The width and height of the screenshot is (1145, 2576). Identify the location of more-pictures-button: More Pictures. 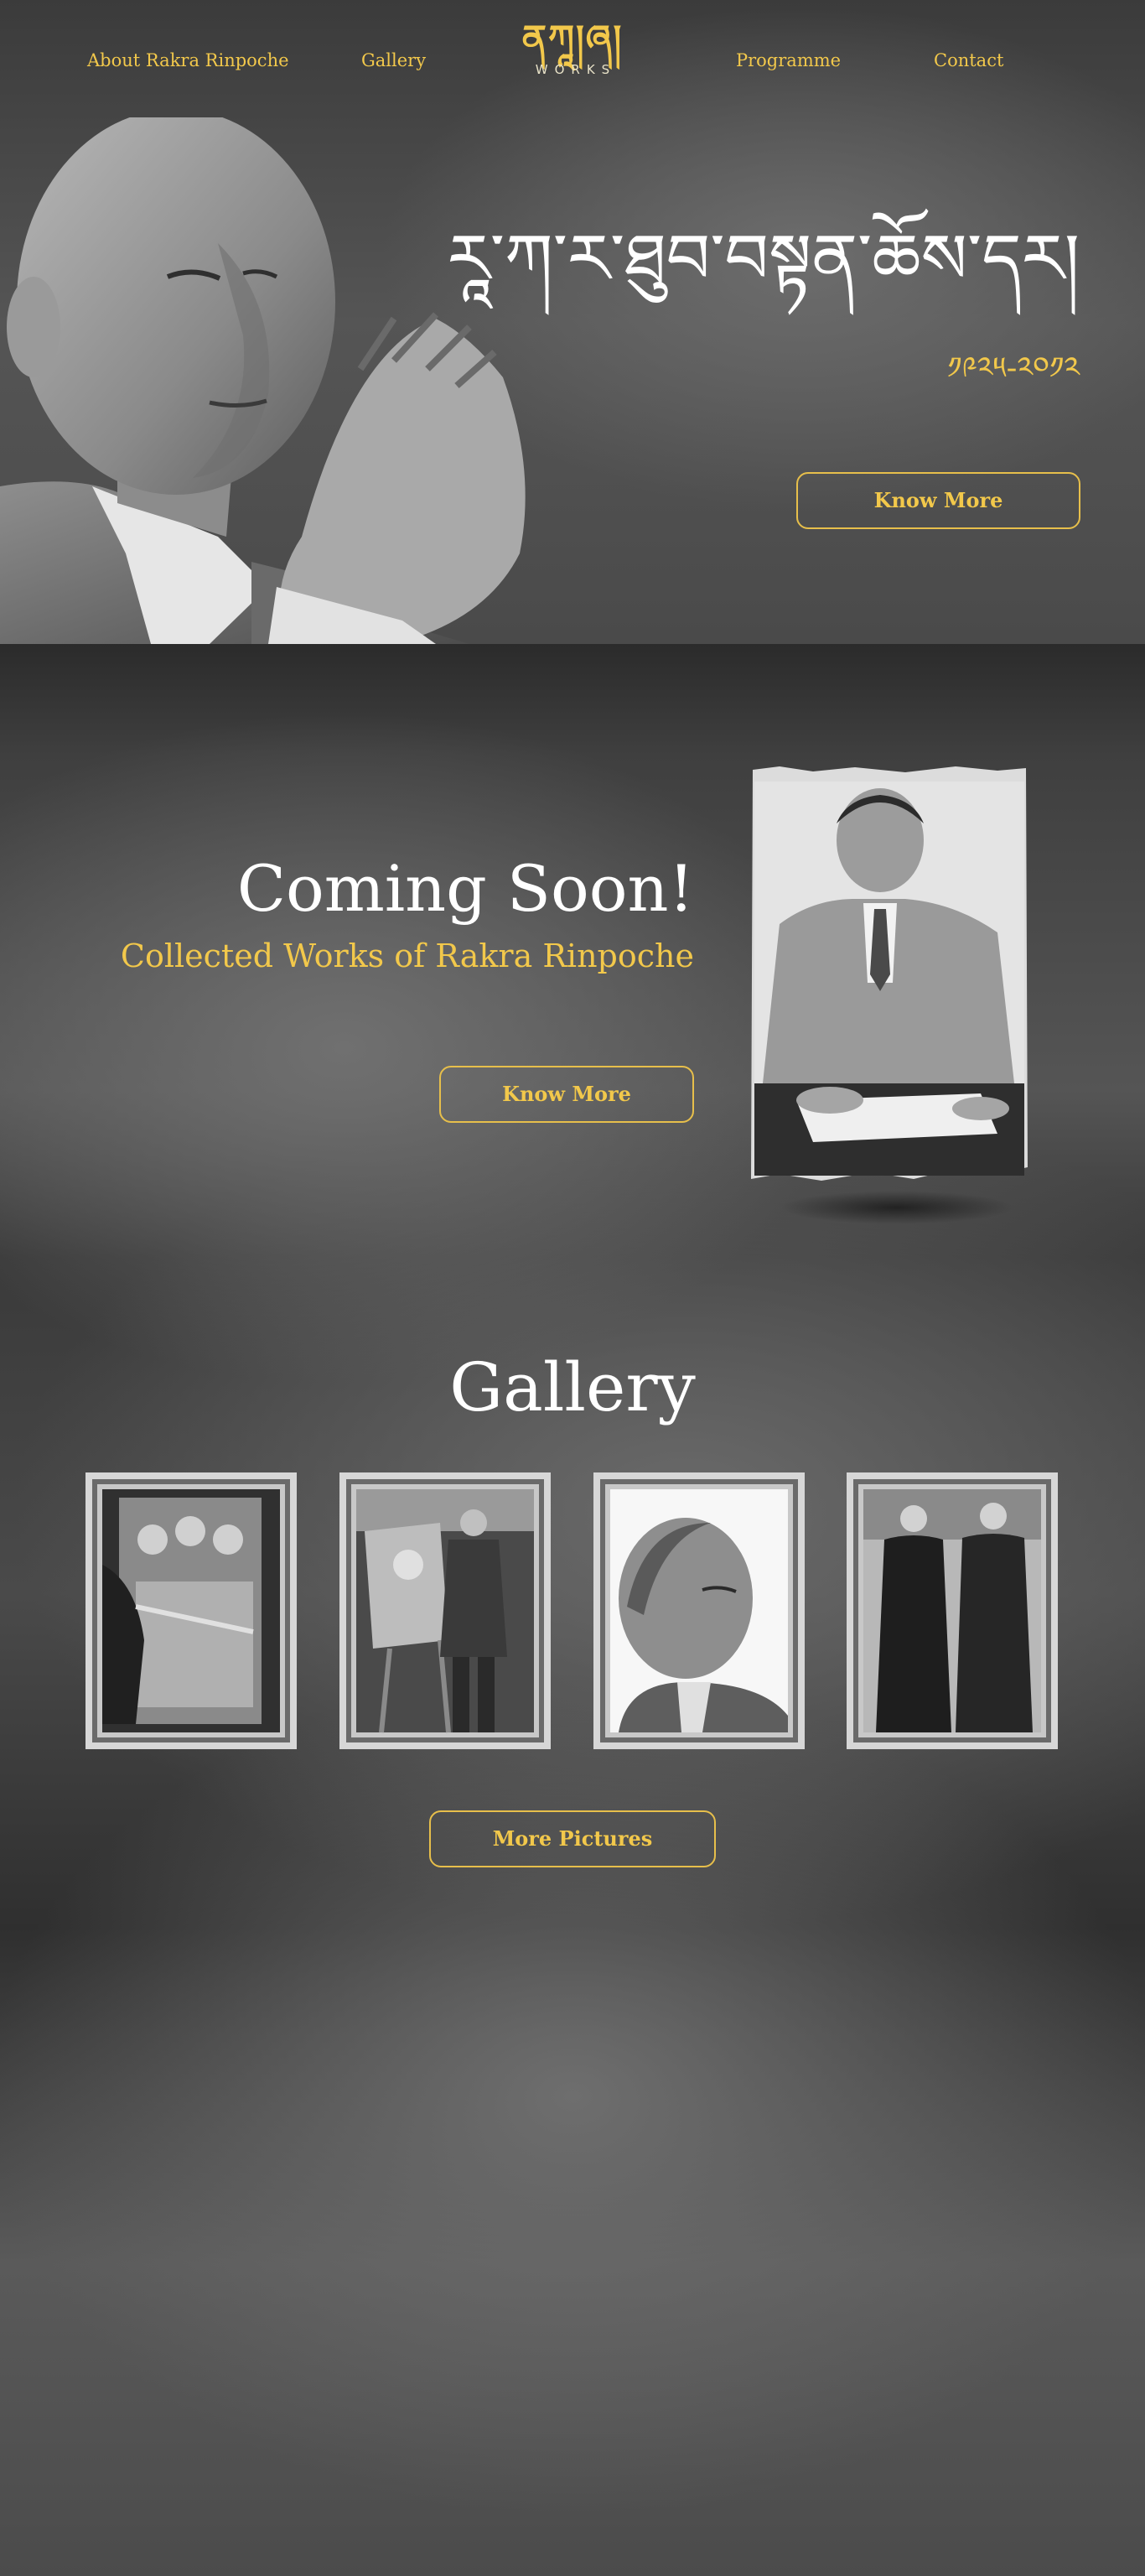
(572, 1838).